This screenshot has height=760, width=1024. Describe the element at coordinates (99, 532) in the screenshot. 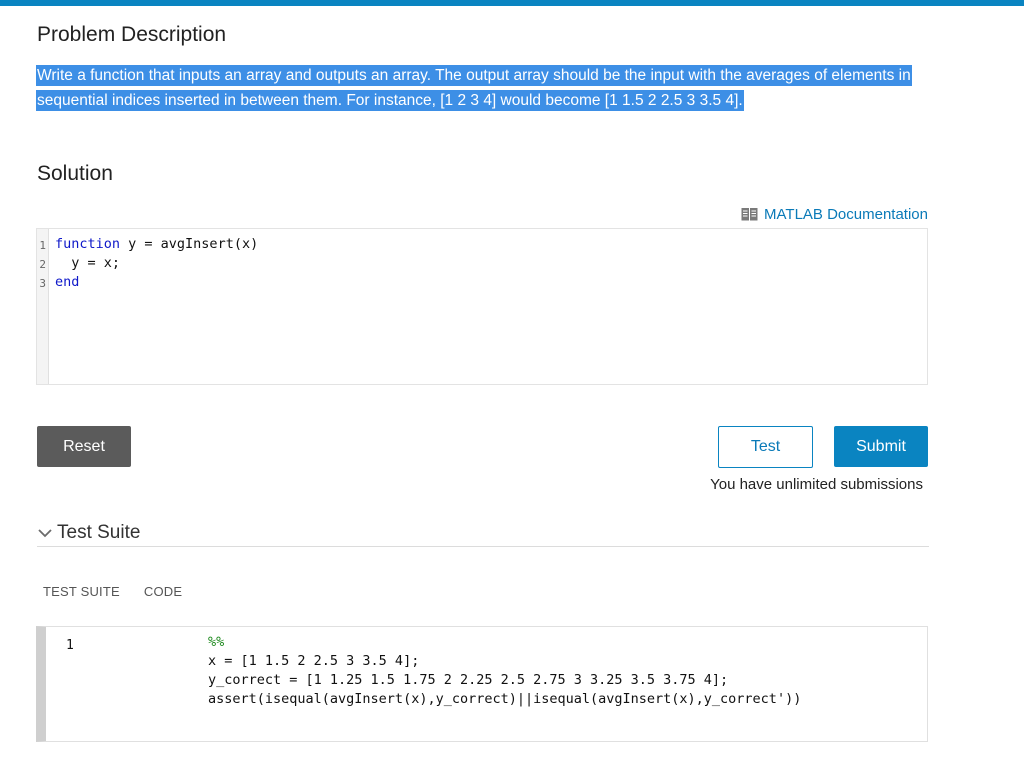

I see `test-suite-title: Test Suite` at that location.